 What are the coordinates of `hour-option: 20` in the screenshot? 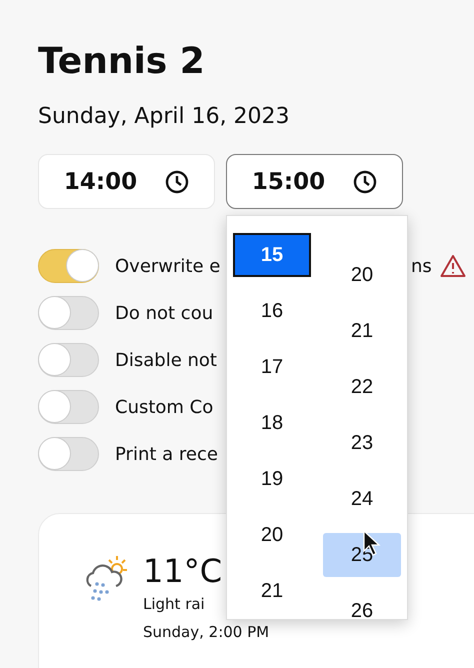 It's located at (272, 535).